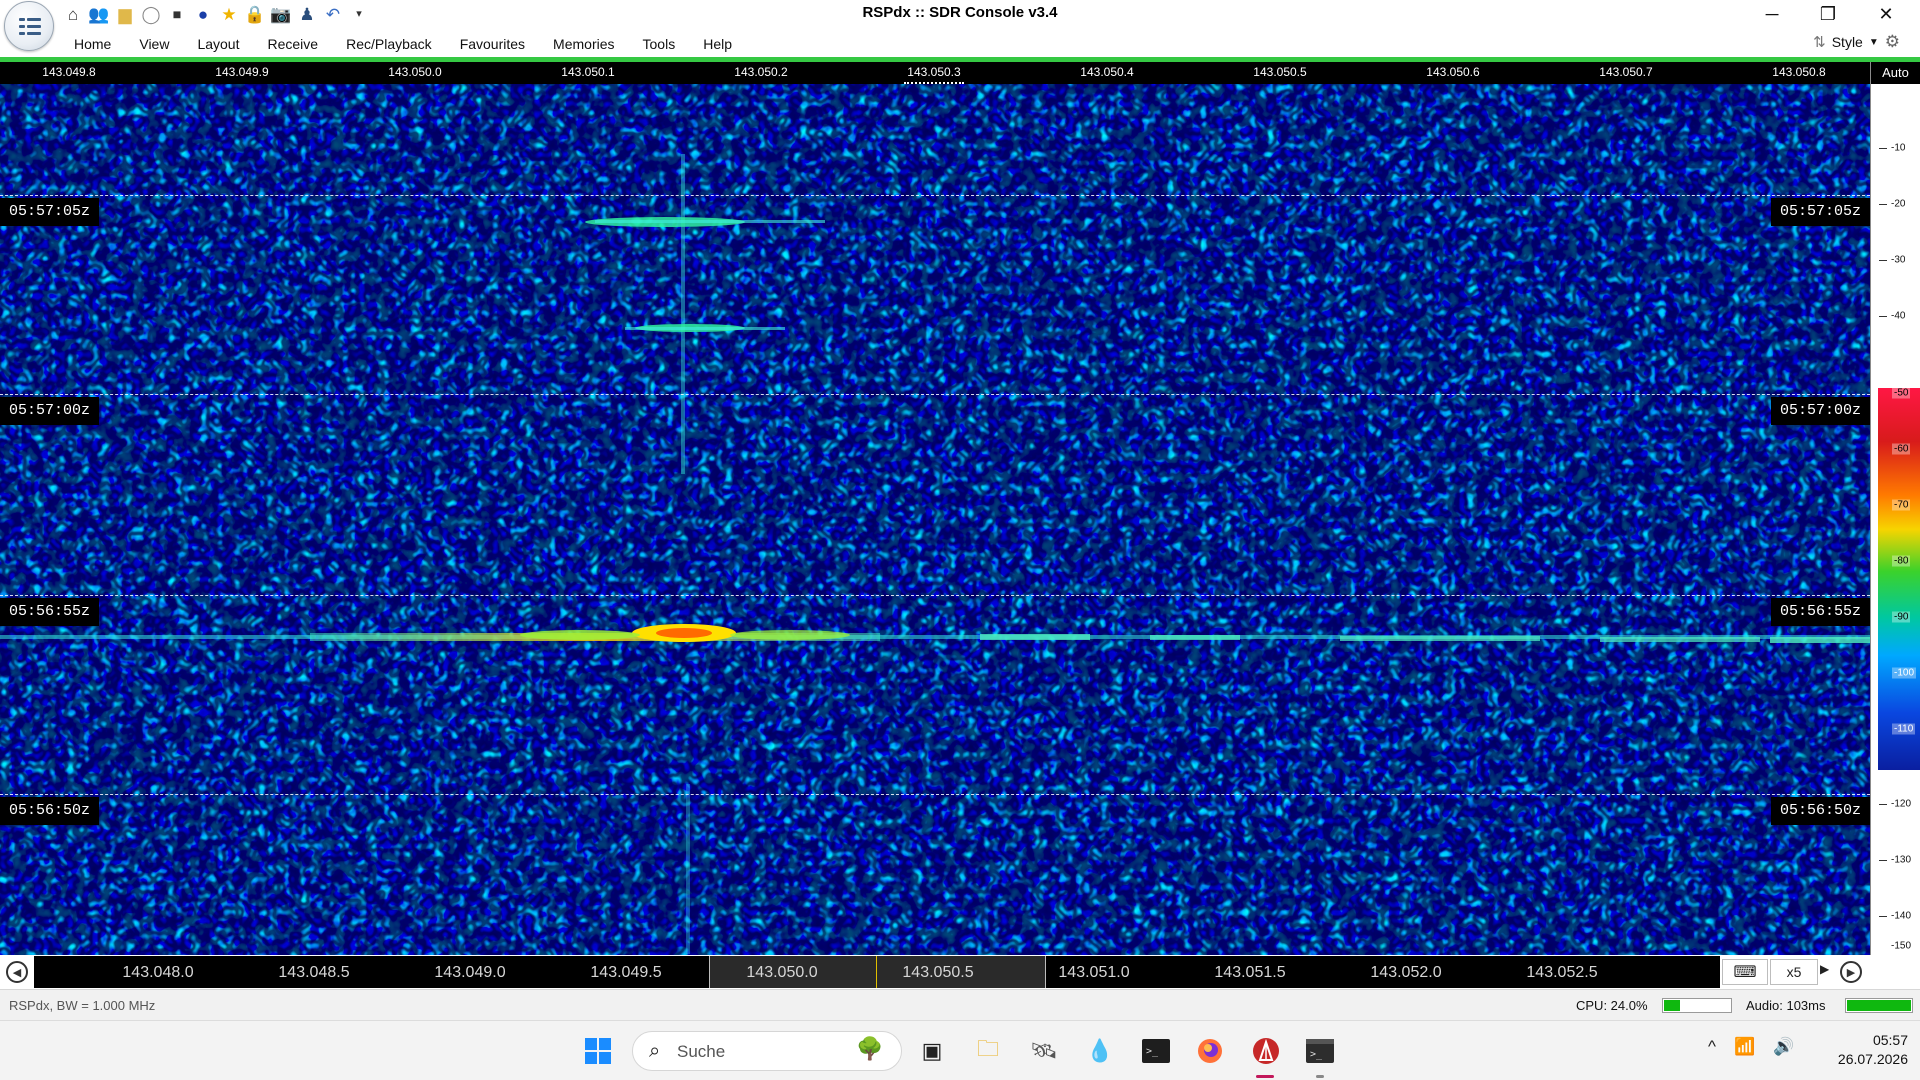  What do you see at coordinates (470, 972) in the screenshot?
I see `bottom-scale-label: 143.049.0` at bounding box center [470, 972].